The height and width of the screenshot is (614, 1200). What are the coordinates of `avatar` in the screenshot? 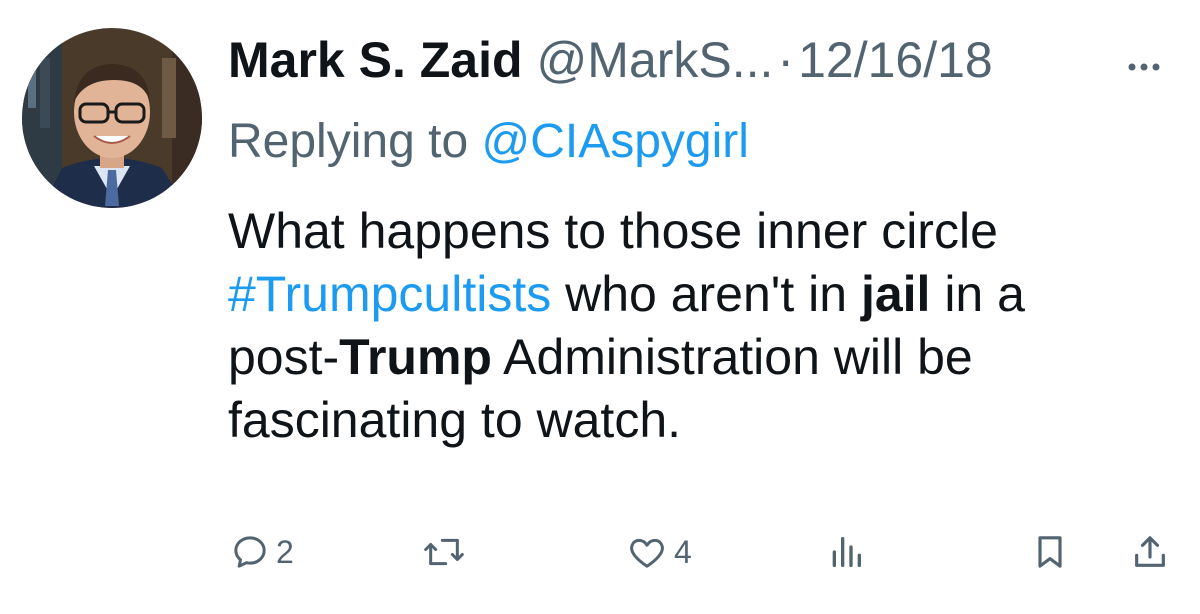 It's located at (112, 118).